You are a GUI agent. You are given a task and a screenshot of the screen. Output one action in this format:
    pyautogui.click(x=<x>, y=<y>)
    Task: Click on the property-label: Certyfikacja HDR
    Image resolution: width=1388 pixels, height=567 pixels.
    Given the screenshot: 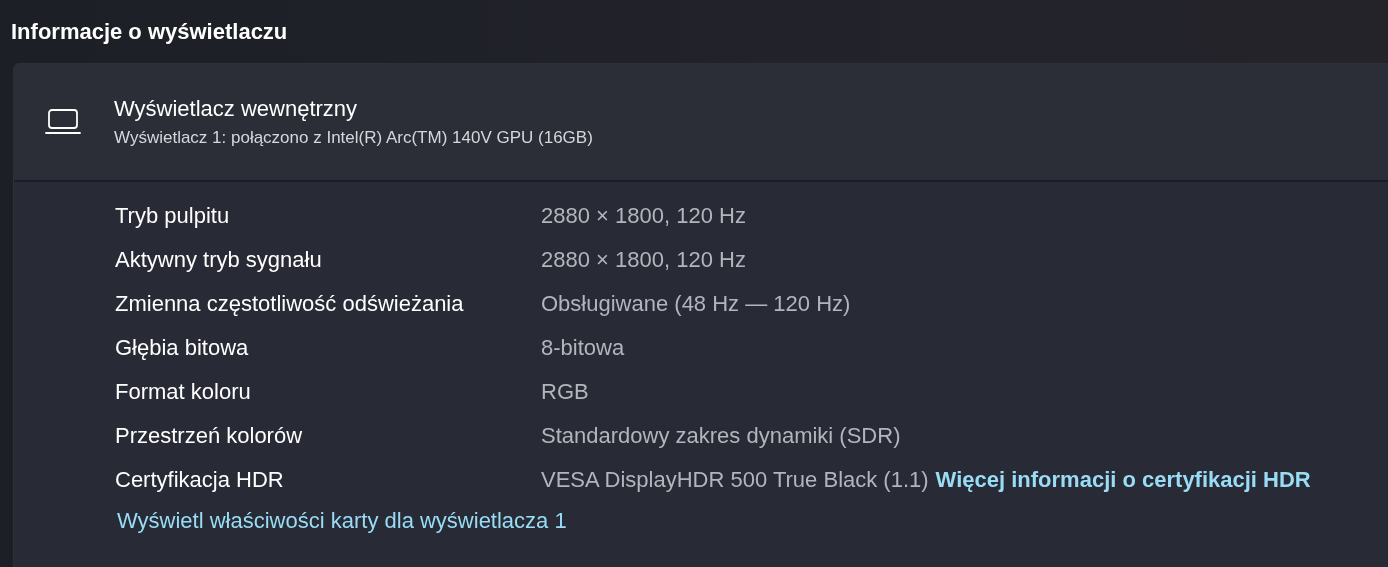 What is the action you would take?
    pyautogui.click(x=200, y=480)
    